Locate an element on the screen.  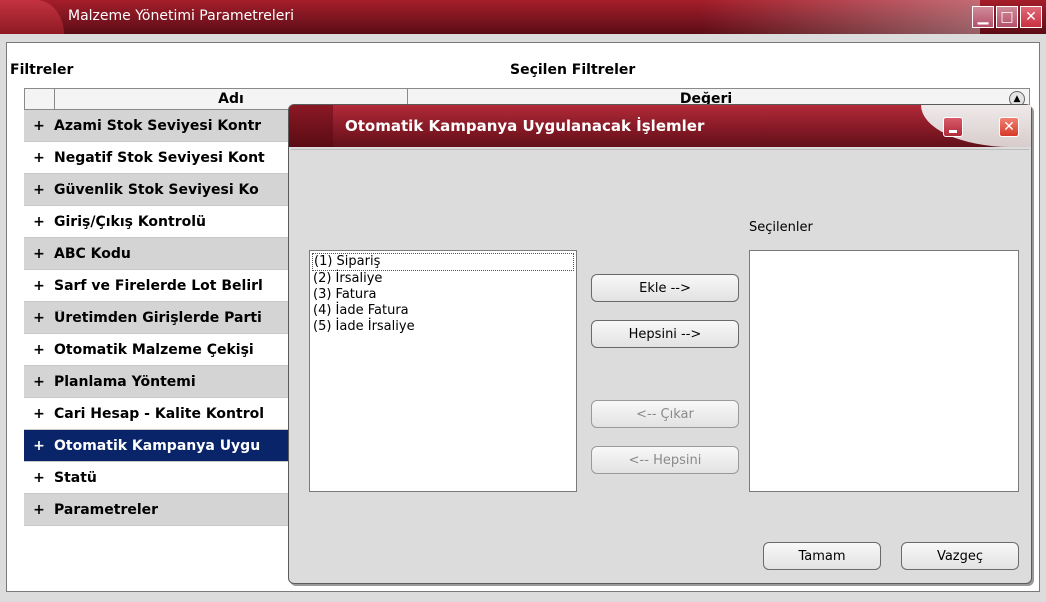
selected-items-list is located at coordinates (884, 371).